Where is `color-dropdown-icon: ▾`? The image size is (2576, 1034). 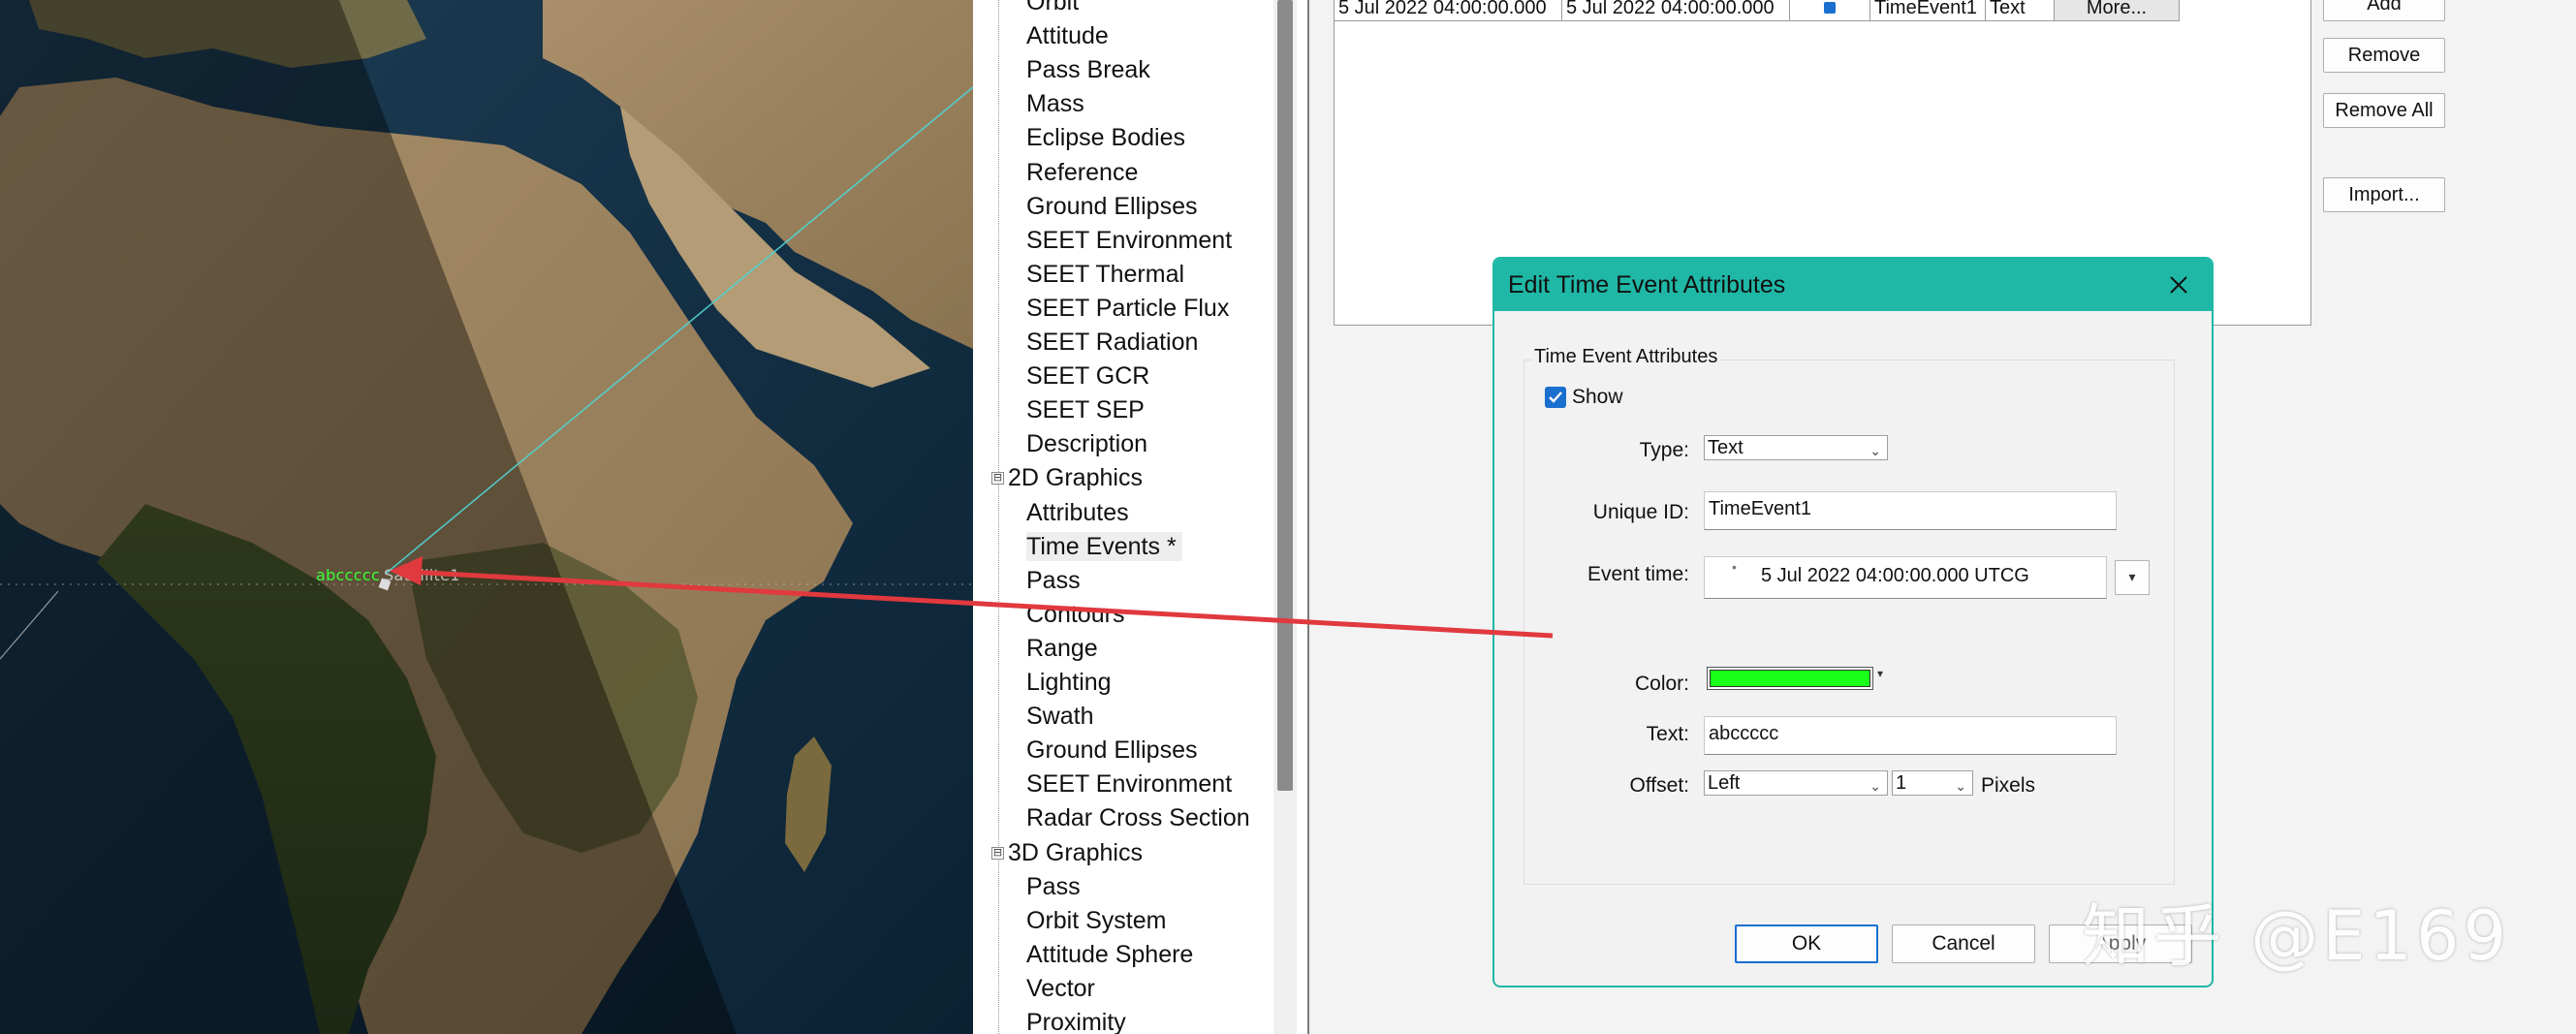 color-dropdown-icon: ▾ is located at coordinates (1880, 673).